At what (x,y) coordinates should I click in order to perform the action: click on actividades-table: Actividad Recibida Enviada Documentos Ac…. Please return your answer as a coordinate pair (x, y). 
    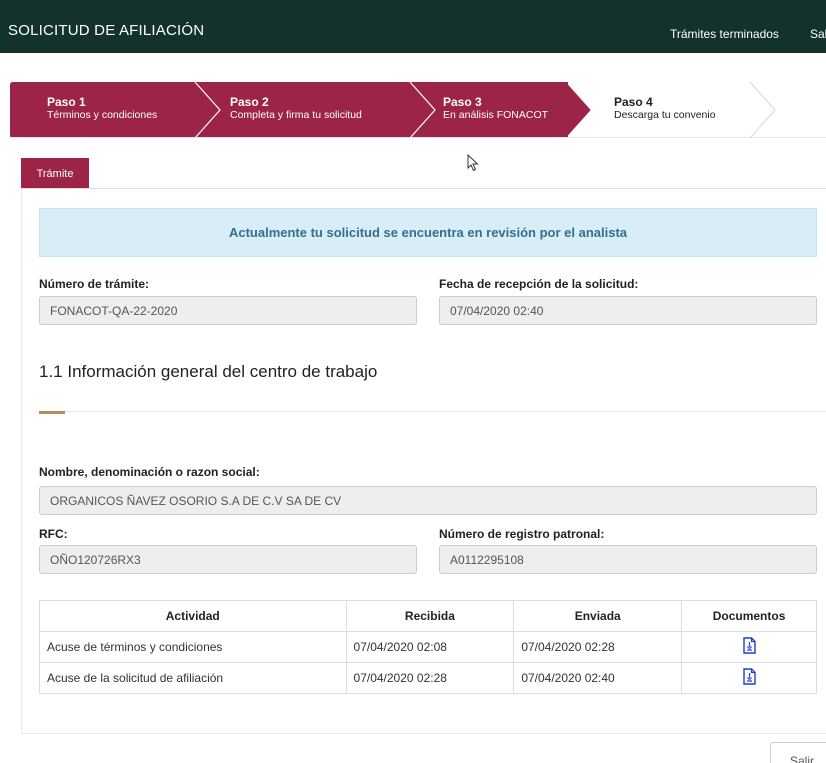
    Looking at the image, I should click on (428, 647).